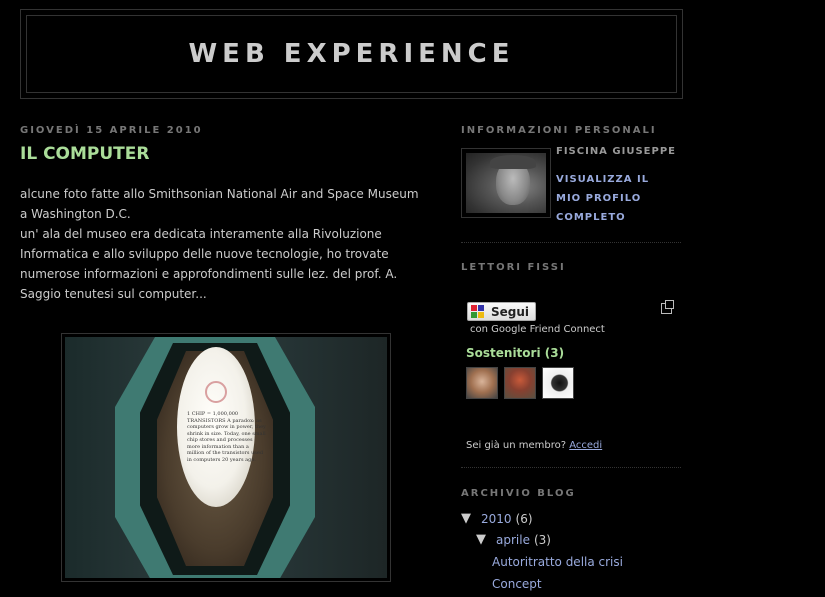 This screenshot has width=825, height=597. I want to click on gfc-label: con Google Friend Connect, so click(537, 329).